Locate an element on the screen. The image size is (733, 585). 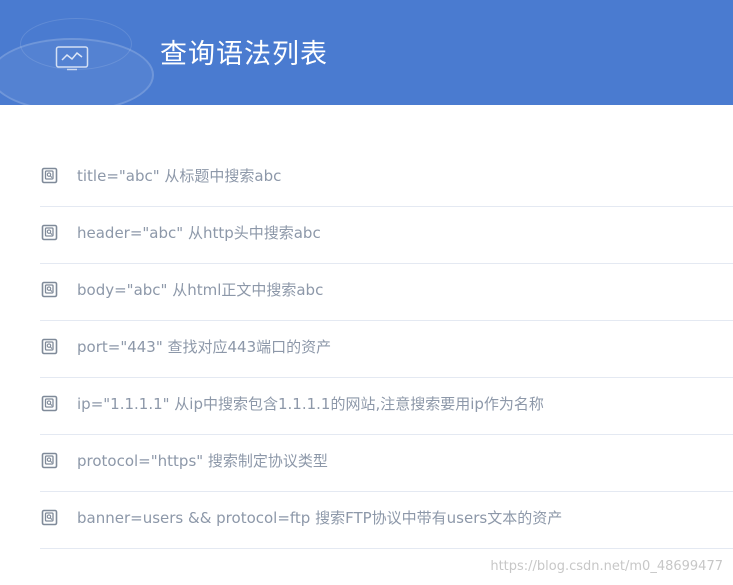
syntax-item-label: title="abc" 从标题中搜索abc is located at coordinates (179, 176).